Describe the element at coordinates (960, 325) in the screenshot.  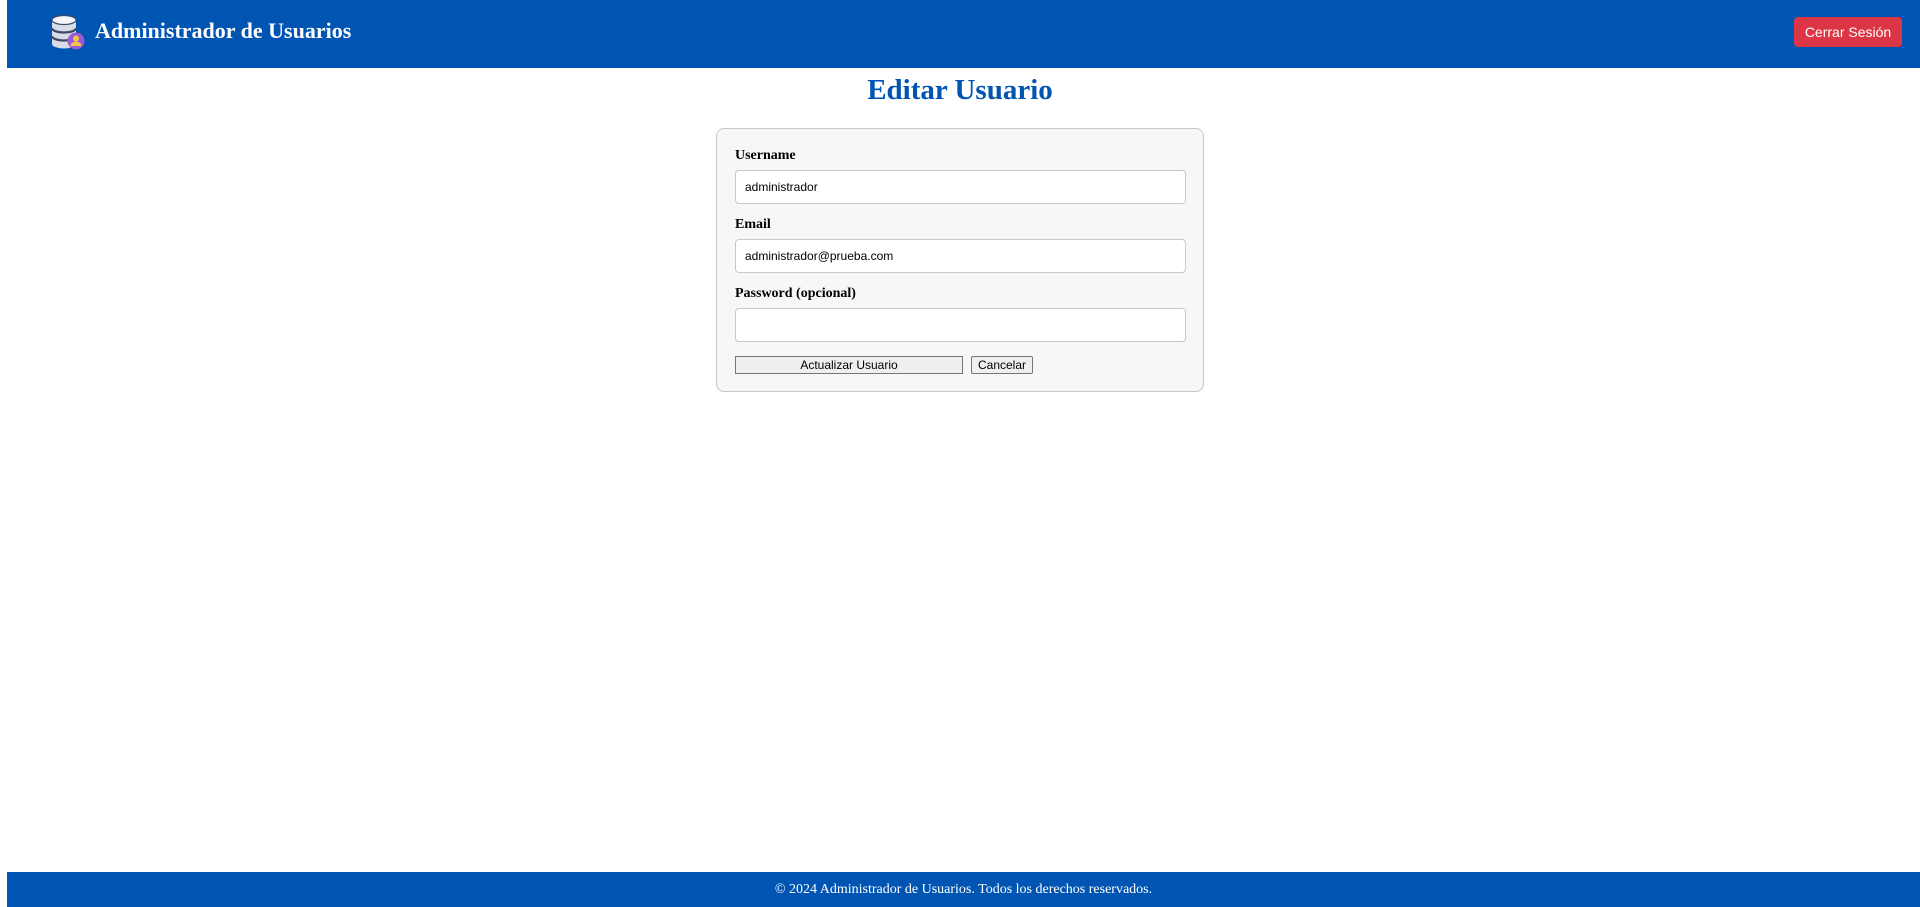
I see `password-field` at that location.